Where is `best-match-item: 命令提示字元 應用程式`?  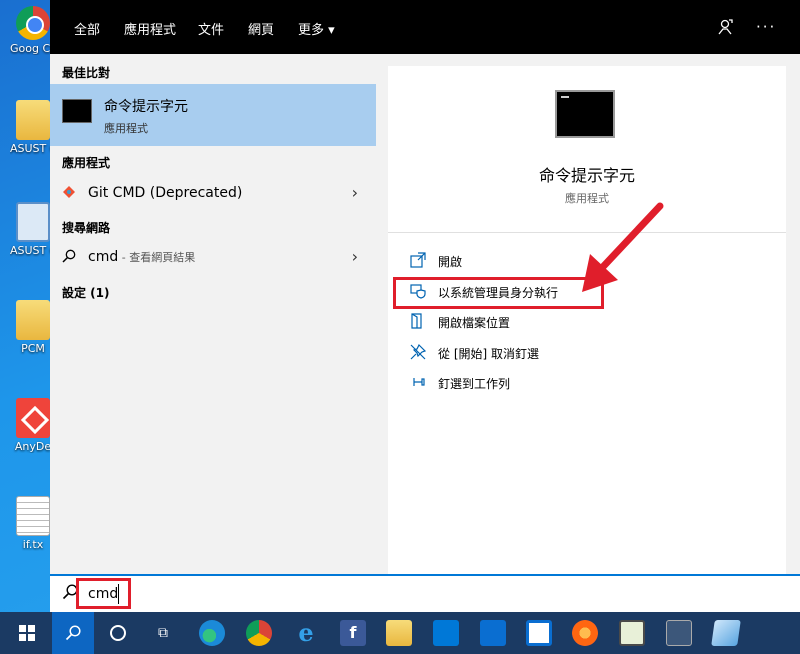 best-match-item: 命令提示字元 應用程式 is located at coordinates (213, 115).